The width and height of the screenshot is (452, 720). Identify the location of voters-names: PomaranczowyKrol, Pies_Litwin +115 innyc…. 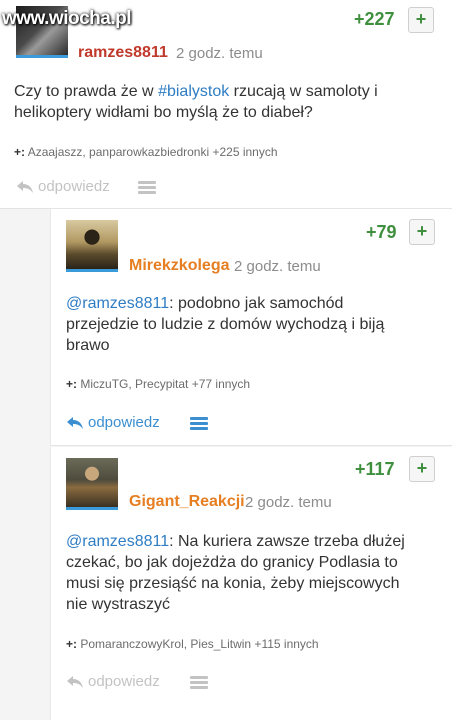
(199, 644).